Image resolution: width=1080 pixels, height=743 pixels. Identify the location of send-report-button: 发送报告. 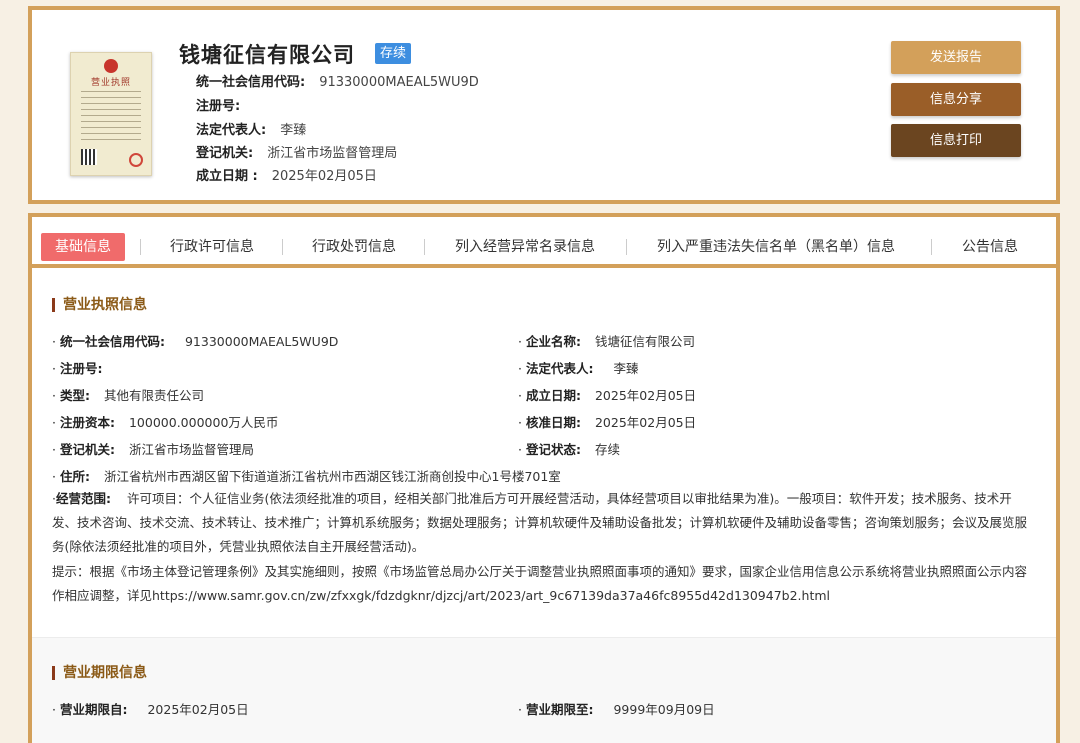
(956, 57).